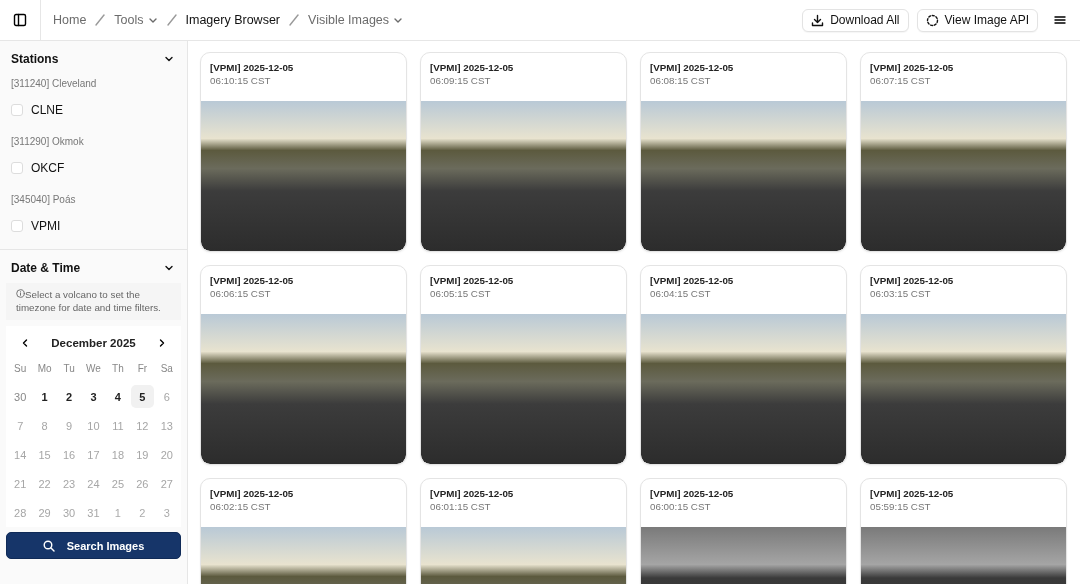 The width and height of the screenshot is (1080, 584). What do you see at coordinates (142, 370) in the screenshot?
I see `weekday-label: Fr` at bounding box center [142, 370].